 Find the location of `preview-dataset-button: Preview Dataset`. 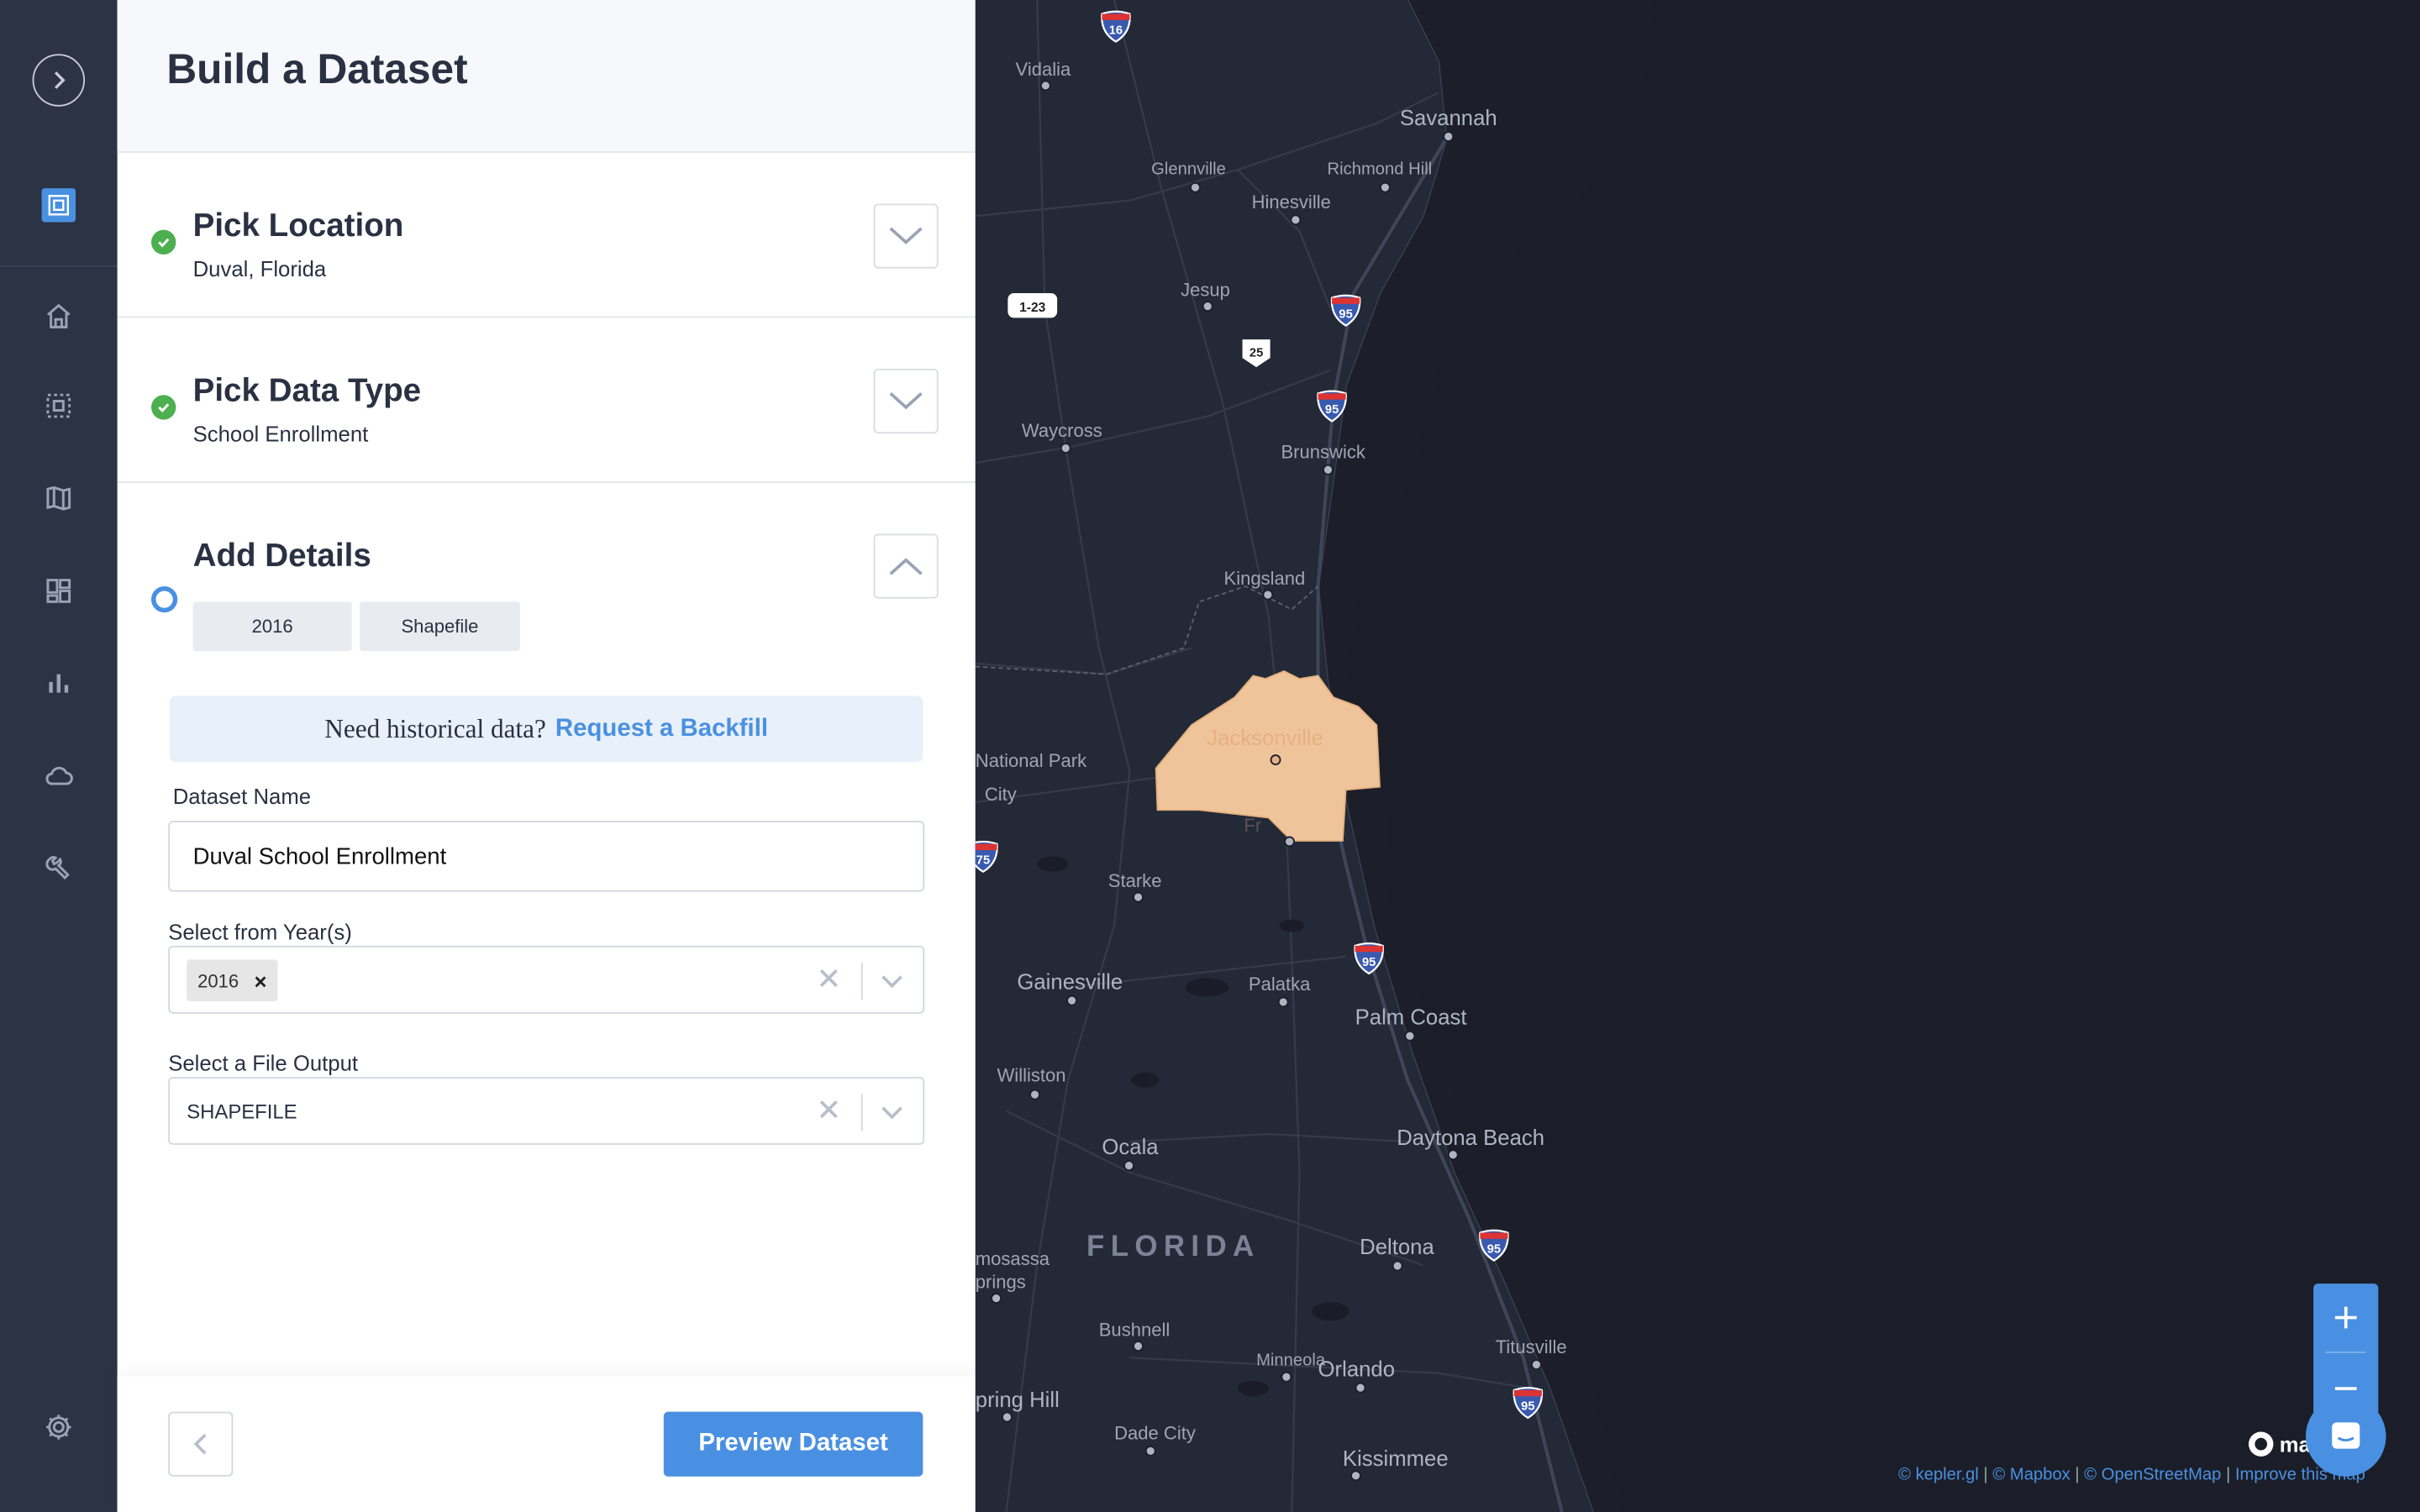

preview-dataset-button: Preview Dataset is located at coordinates (793, 1444).